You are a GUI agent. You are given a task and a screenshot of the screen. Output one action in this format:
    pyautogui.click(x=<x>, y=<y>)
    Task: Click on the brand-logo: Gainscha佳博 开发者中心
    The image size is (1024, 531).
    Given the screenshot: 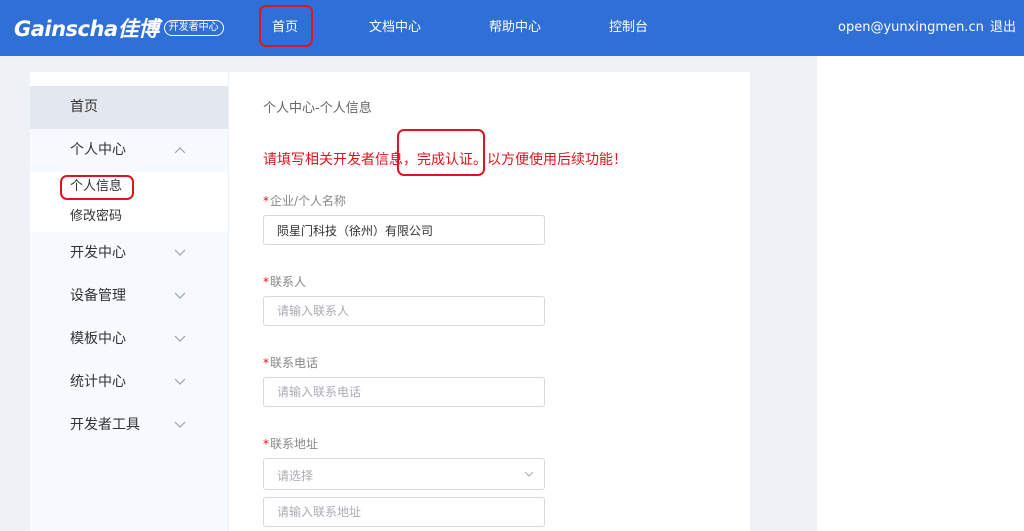 What is the action you would take?
    pyautogui.click(x=119, y=28)
    